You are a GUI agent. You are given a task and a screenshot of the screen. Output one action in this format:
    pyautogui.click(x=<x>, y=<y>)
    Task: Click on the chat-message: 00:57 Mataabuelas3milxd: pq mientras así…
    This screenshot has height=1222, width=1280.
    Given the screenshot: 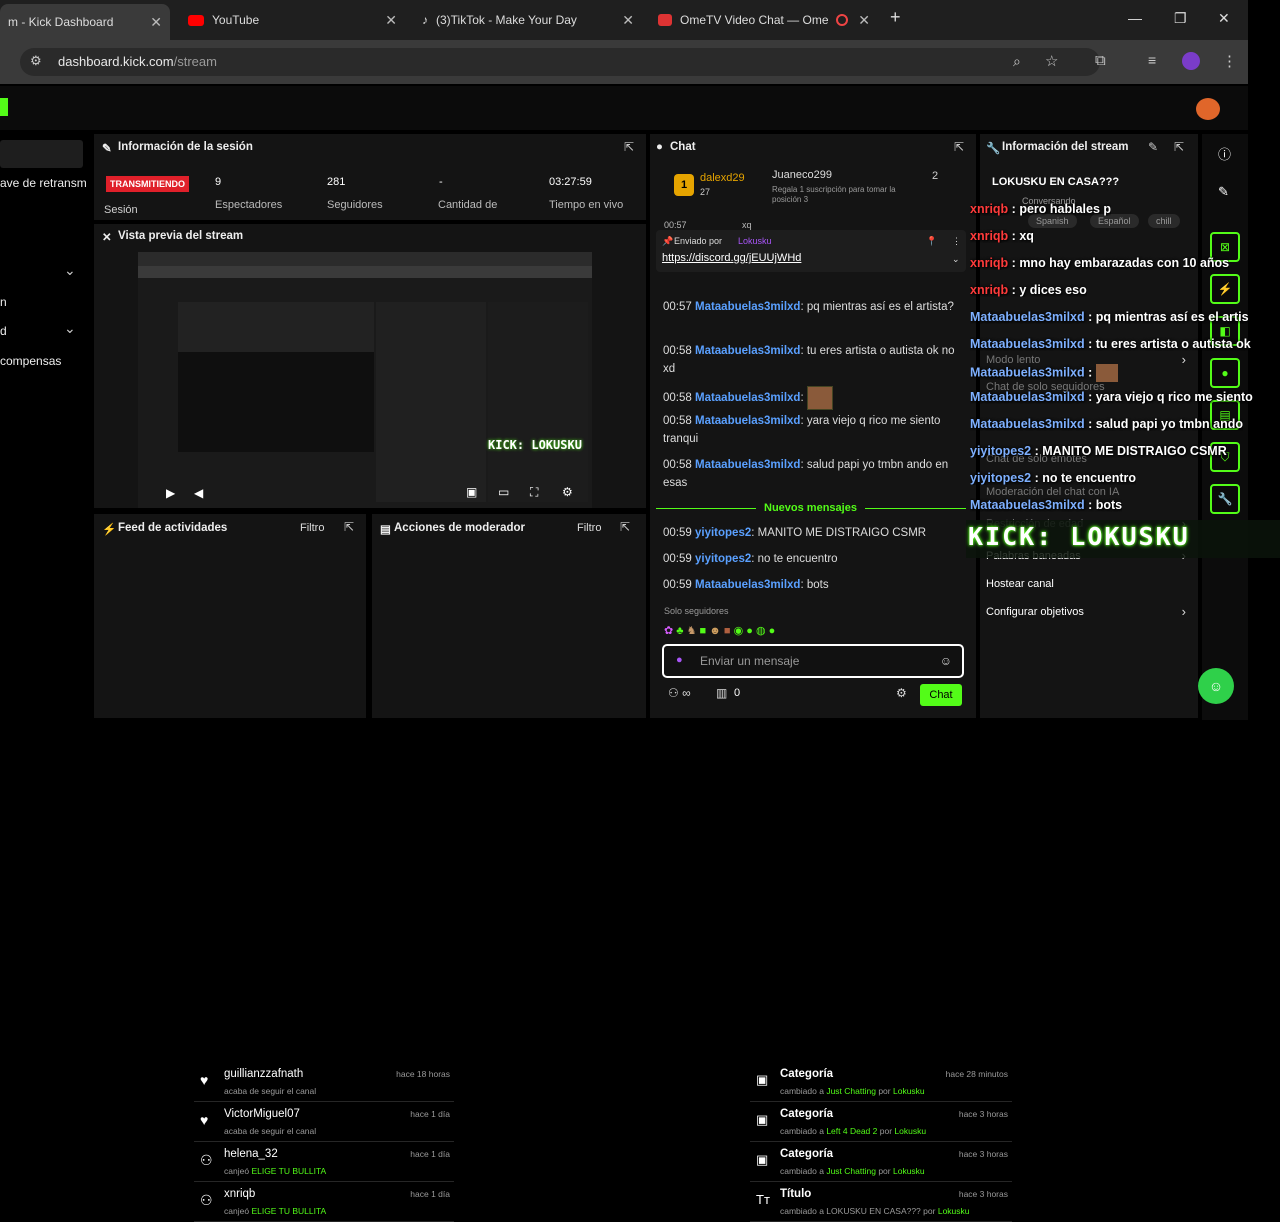 What is the action you would take?
    pyautogui.click(x=813, y=307)
    